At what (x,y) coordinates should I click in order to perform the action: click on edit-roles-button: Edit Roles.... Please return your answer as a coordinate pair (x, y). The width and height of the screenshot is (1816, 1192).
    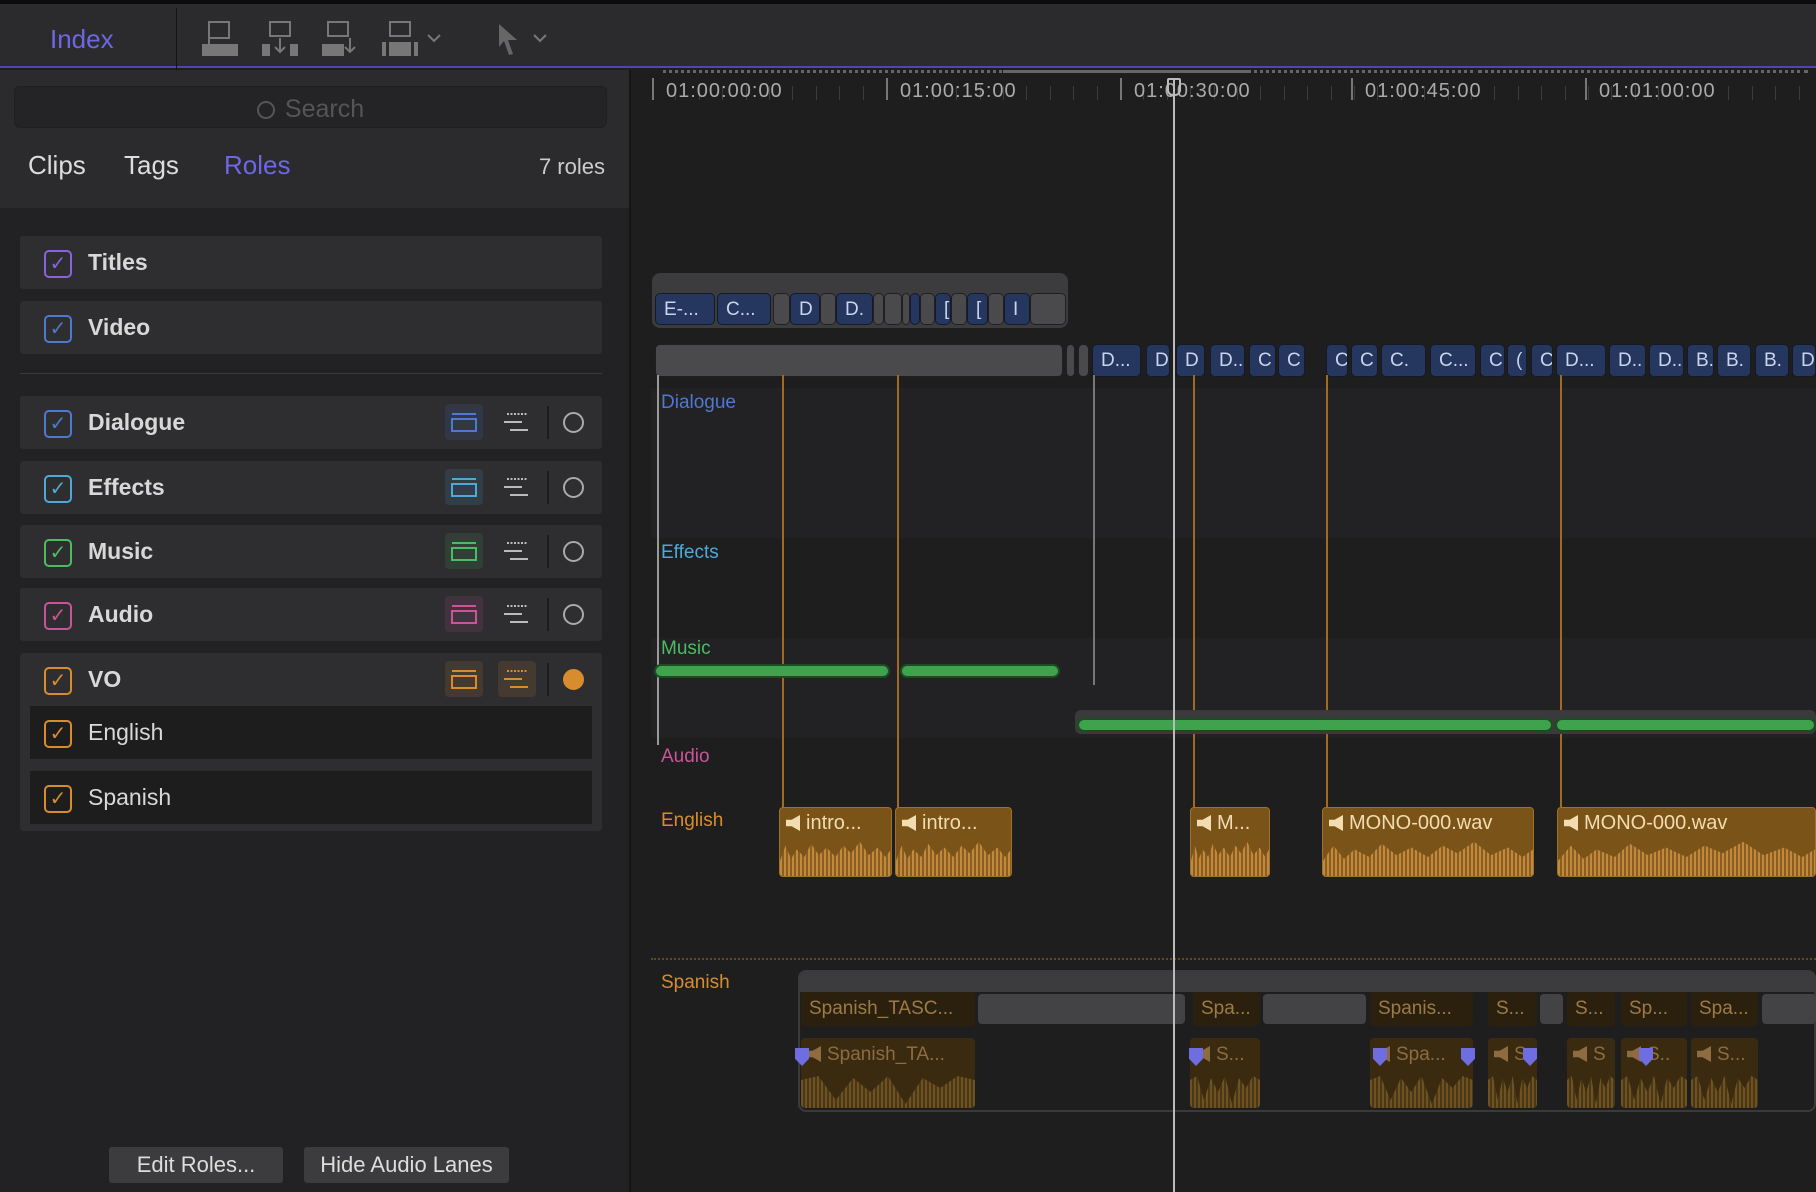
    Looking at the image, I should click on (196, 1165).